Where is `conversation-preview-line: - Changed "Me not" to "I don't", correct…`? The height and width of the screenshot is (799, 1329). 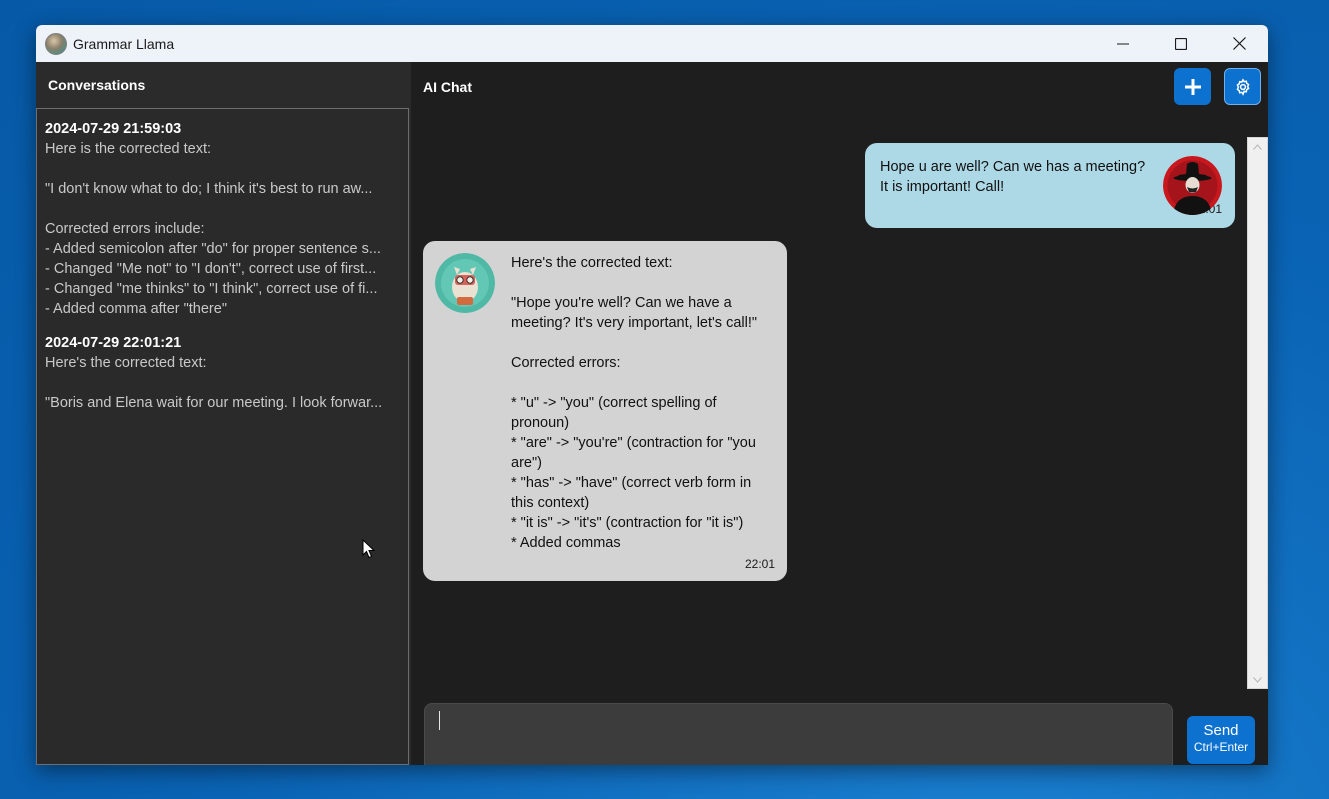
conversation-preview-line: - Changed "Me not" to "I don't", correct… is located at coordinates (211, 269).